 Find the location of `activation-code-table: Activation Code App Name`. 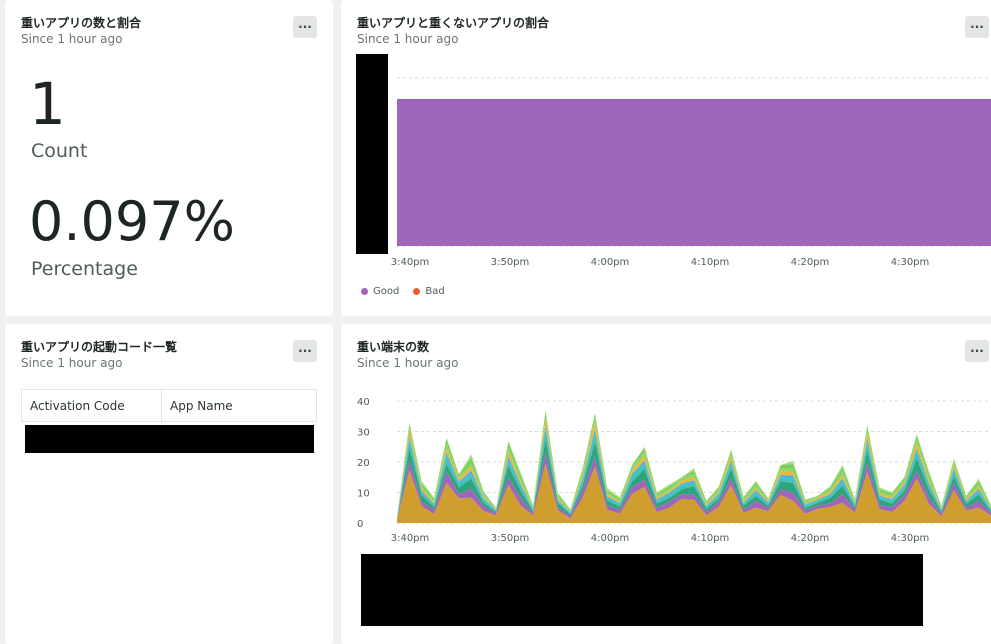

activation-code-table: Activation Code App Name is located at coordinates (169, 405).